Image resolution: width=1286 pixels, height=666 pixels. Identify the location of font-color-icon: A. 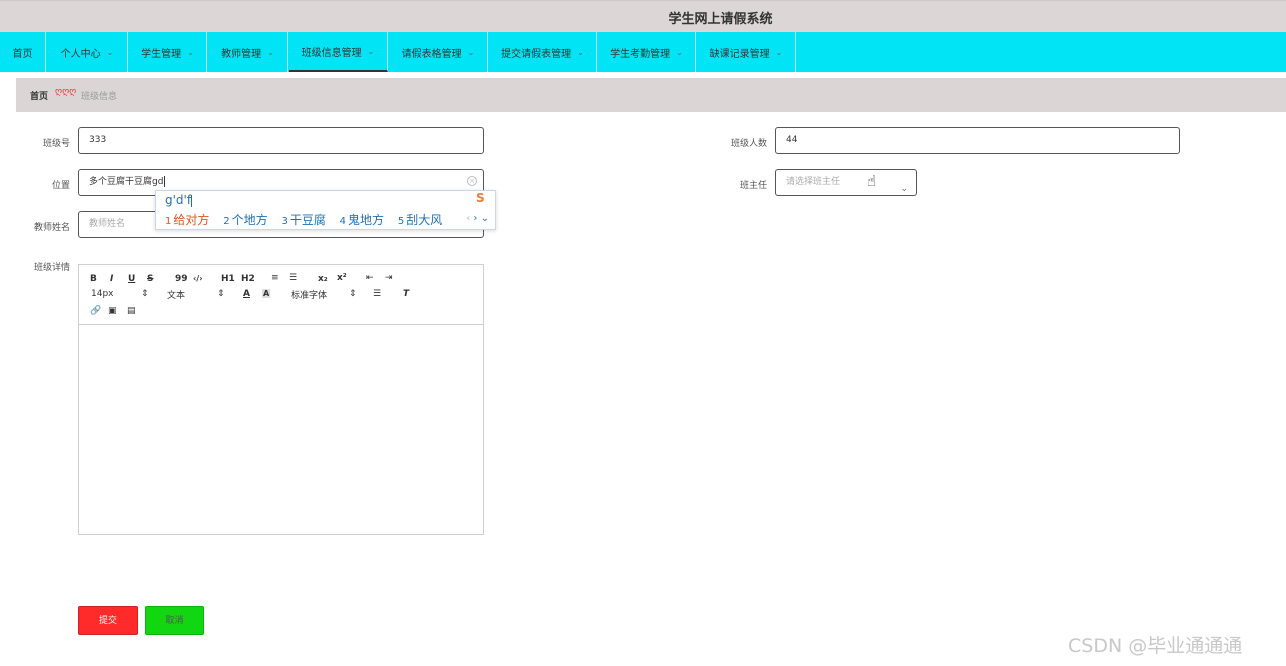
(246, 294).